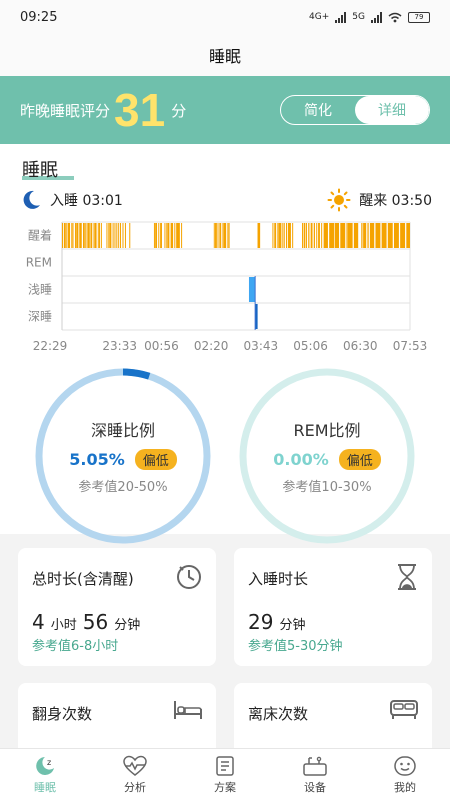 The height and width of the screenshot is (800, 450). I want to click on fall-asleep-text: 入睡 03:01, so click(86, 201).